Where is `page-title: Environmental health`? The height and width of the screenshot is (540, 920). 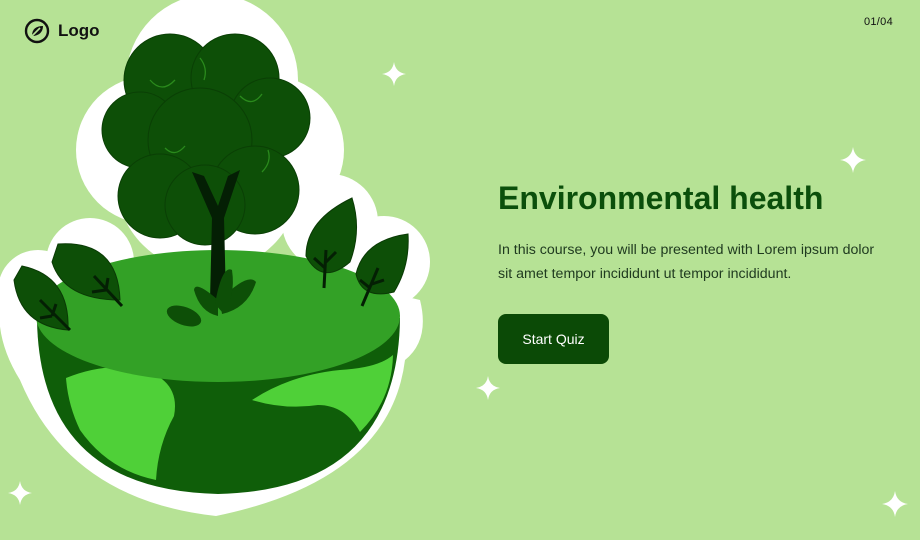 page-title: Environmental health is located at coordinates (661, 198).